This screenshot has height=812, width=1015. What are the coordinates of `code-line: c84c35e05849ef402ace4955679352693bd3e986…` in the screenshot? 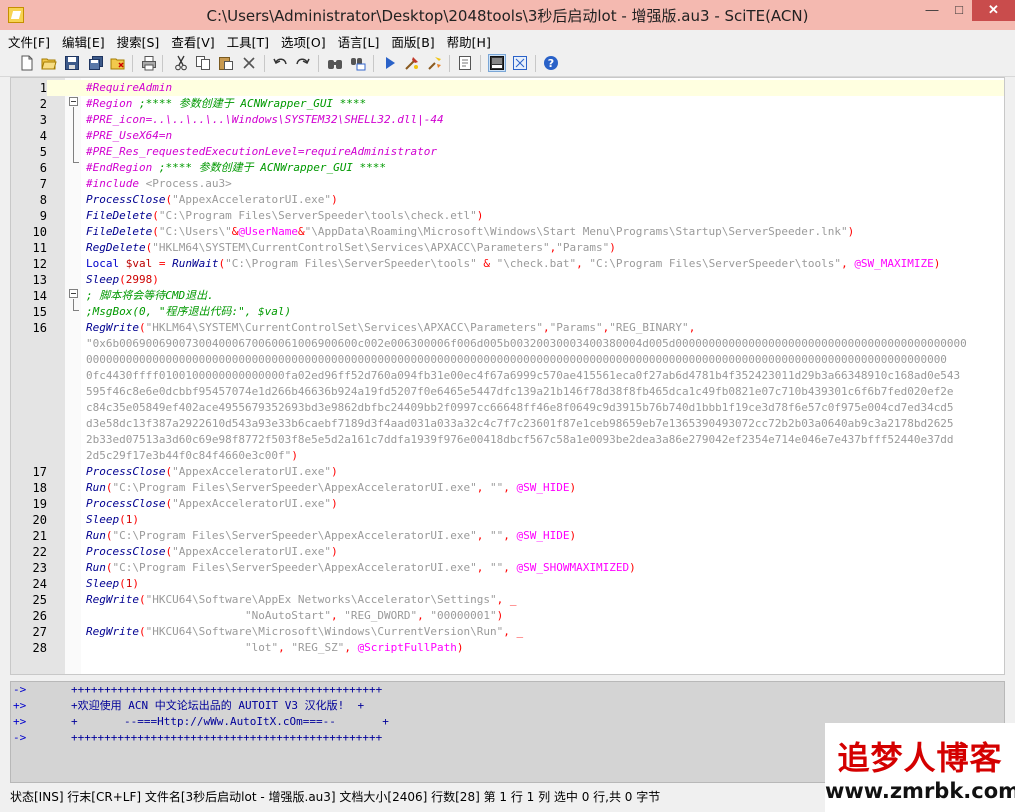 It's located at (507, 408).